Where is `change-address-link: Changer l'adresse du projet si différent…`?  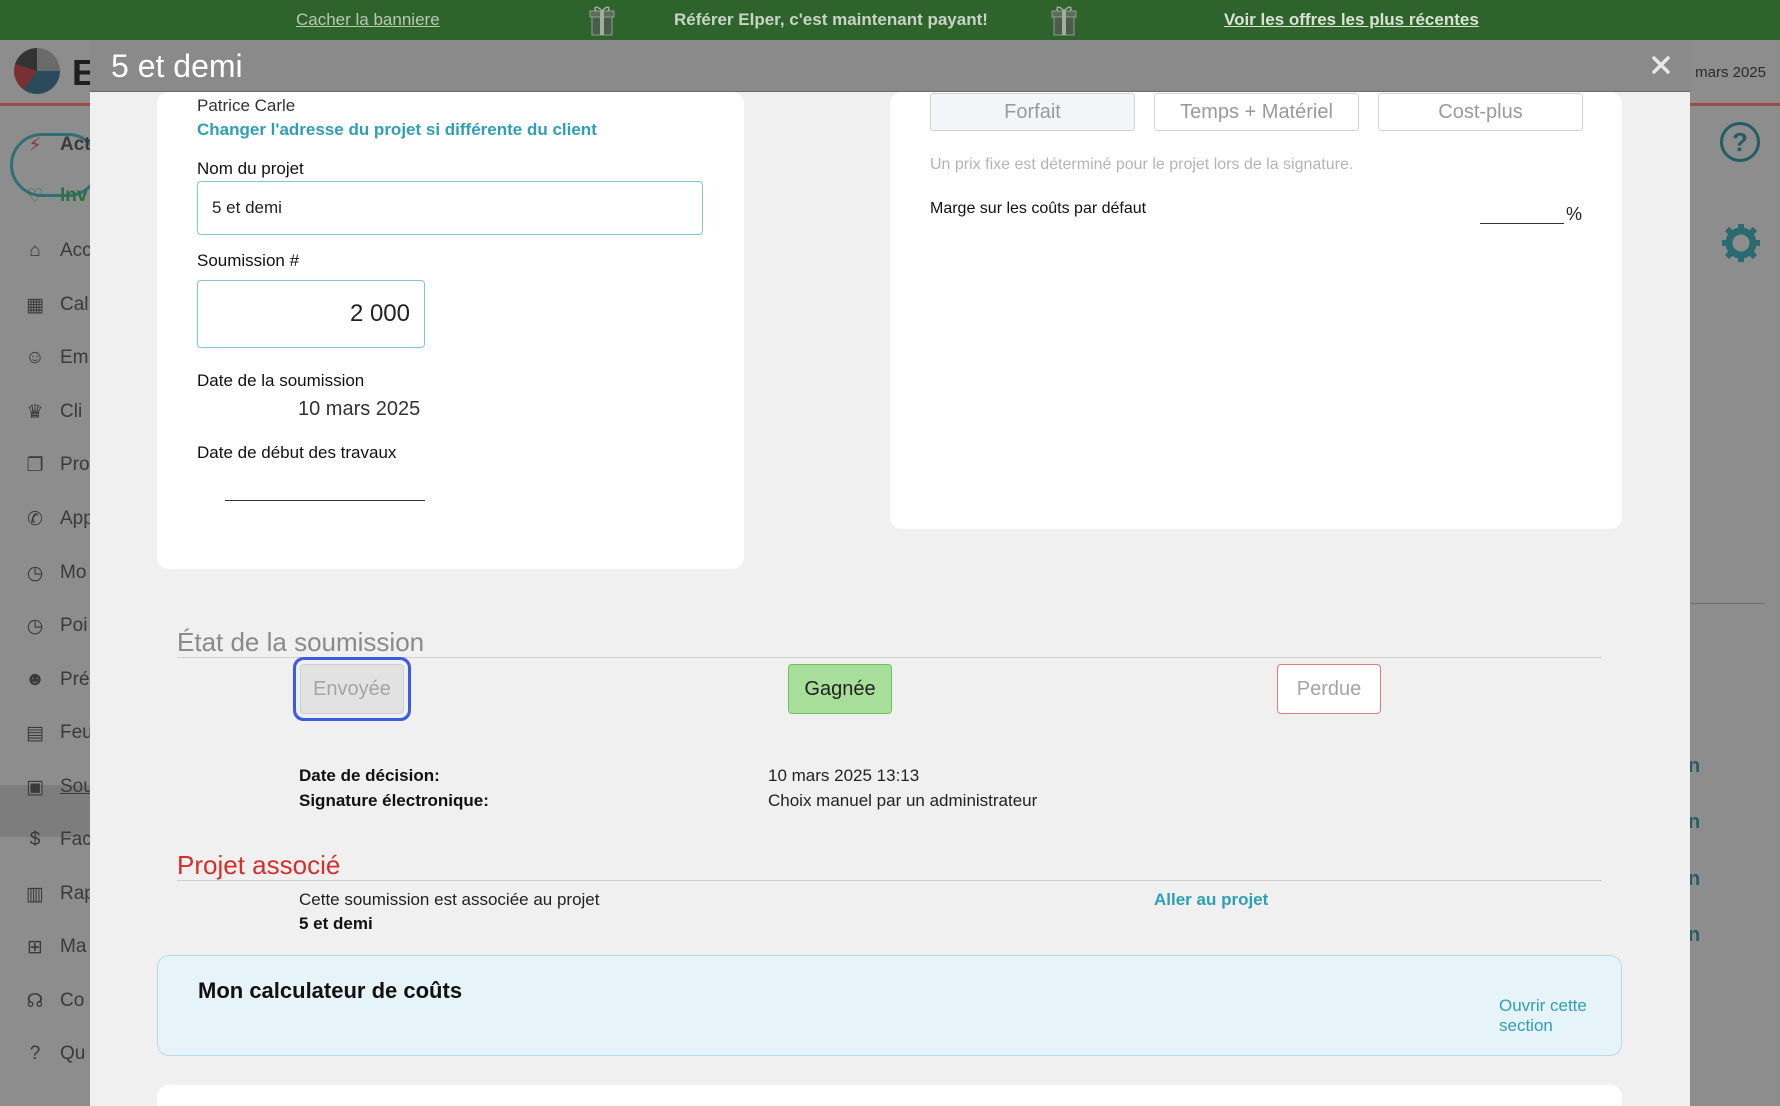 change-address-link: Changer l'adresse du projet si différent… is located at coordinates (397, 130).